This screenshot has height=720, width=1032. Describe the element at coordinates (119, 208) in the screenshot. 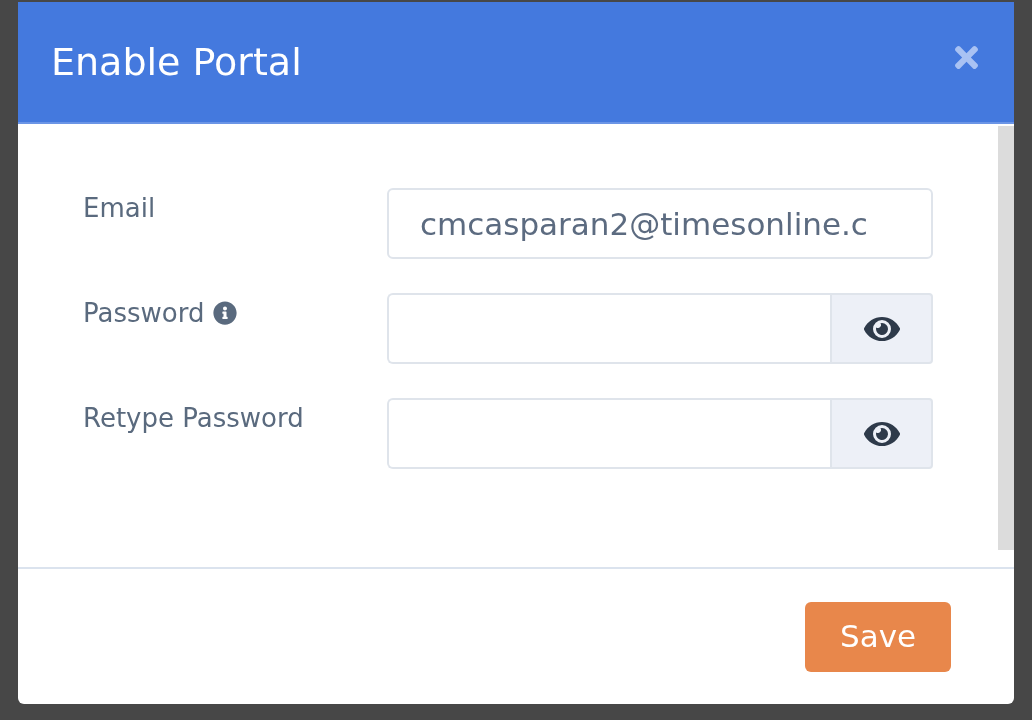

I see `field-label: Email` at that location.